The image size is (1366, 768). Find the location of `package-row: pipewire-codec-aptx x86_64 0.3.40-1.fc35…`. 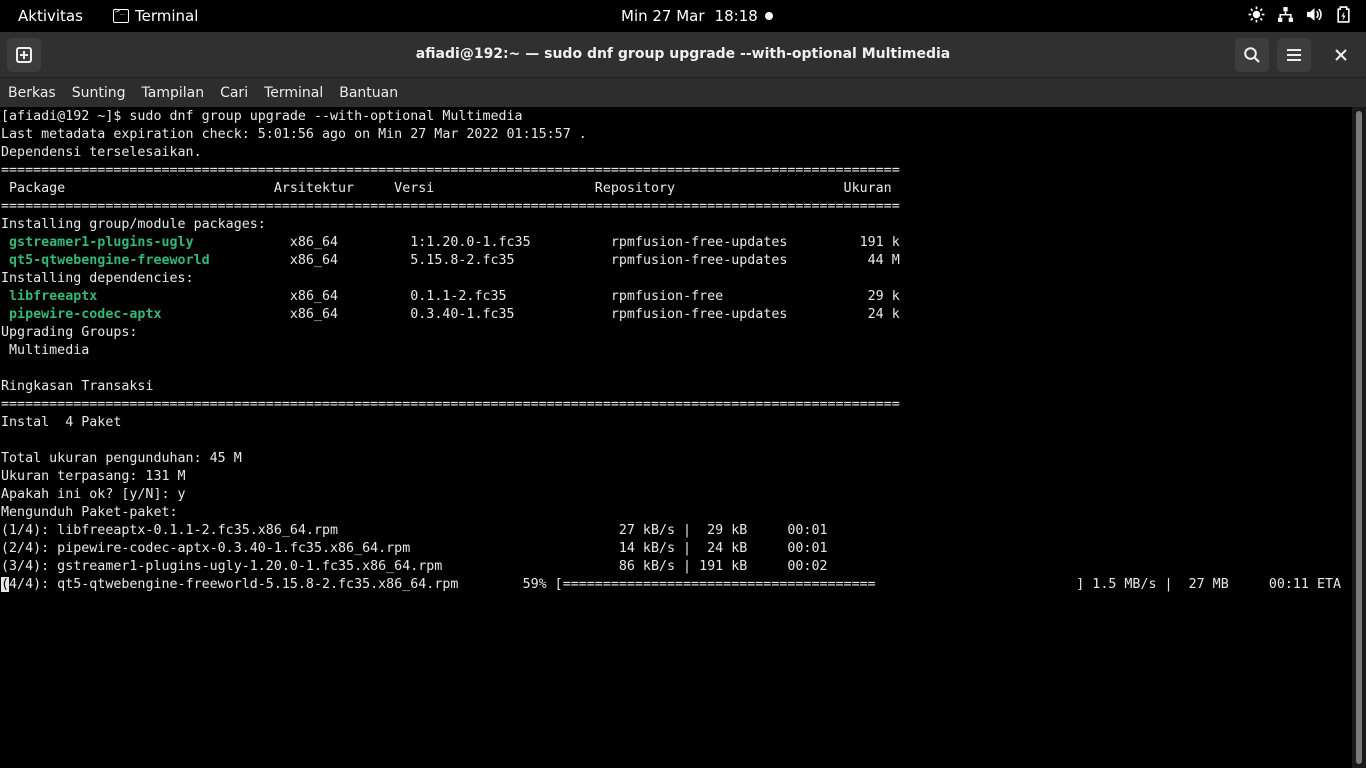

package-row: pipewire-codec-aptx x86_64 0.3.40-1.fc35… is located at coordinates (676, 315).